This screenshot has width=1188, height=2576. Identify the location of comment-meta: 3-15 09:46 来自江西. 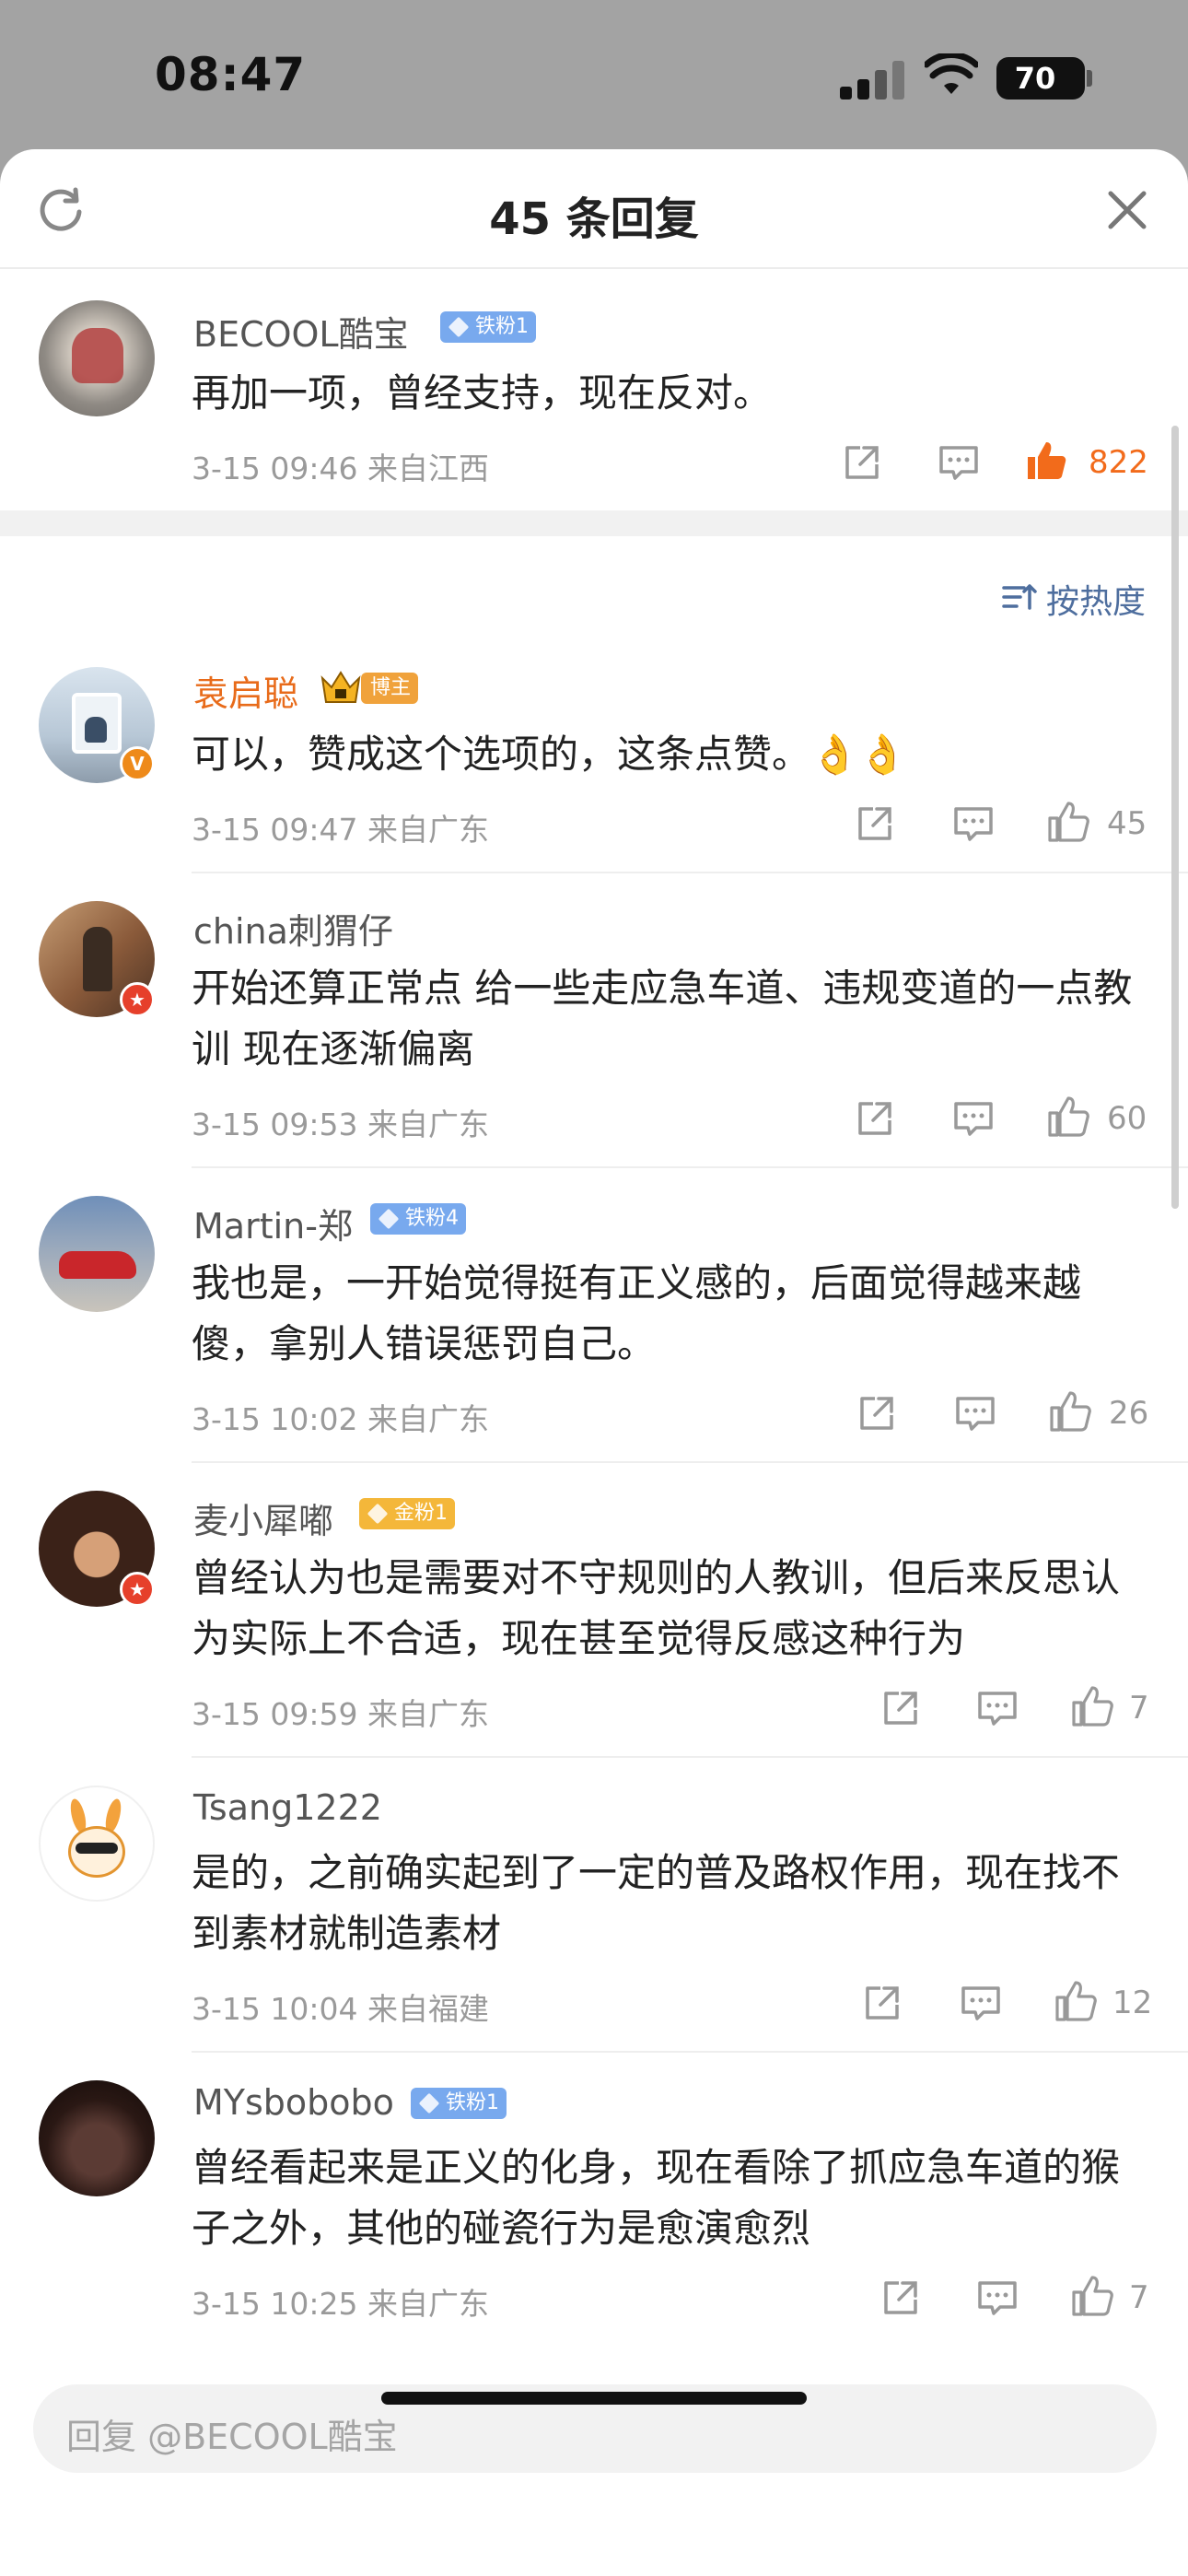
(340, 468).